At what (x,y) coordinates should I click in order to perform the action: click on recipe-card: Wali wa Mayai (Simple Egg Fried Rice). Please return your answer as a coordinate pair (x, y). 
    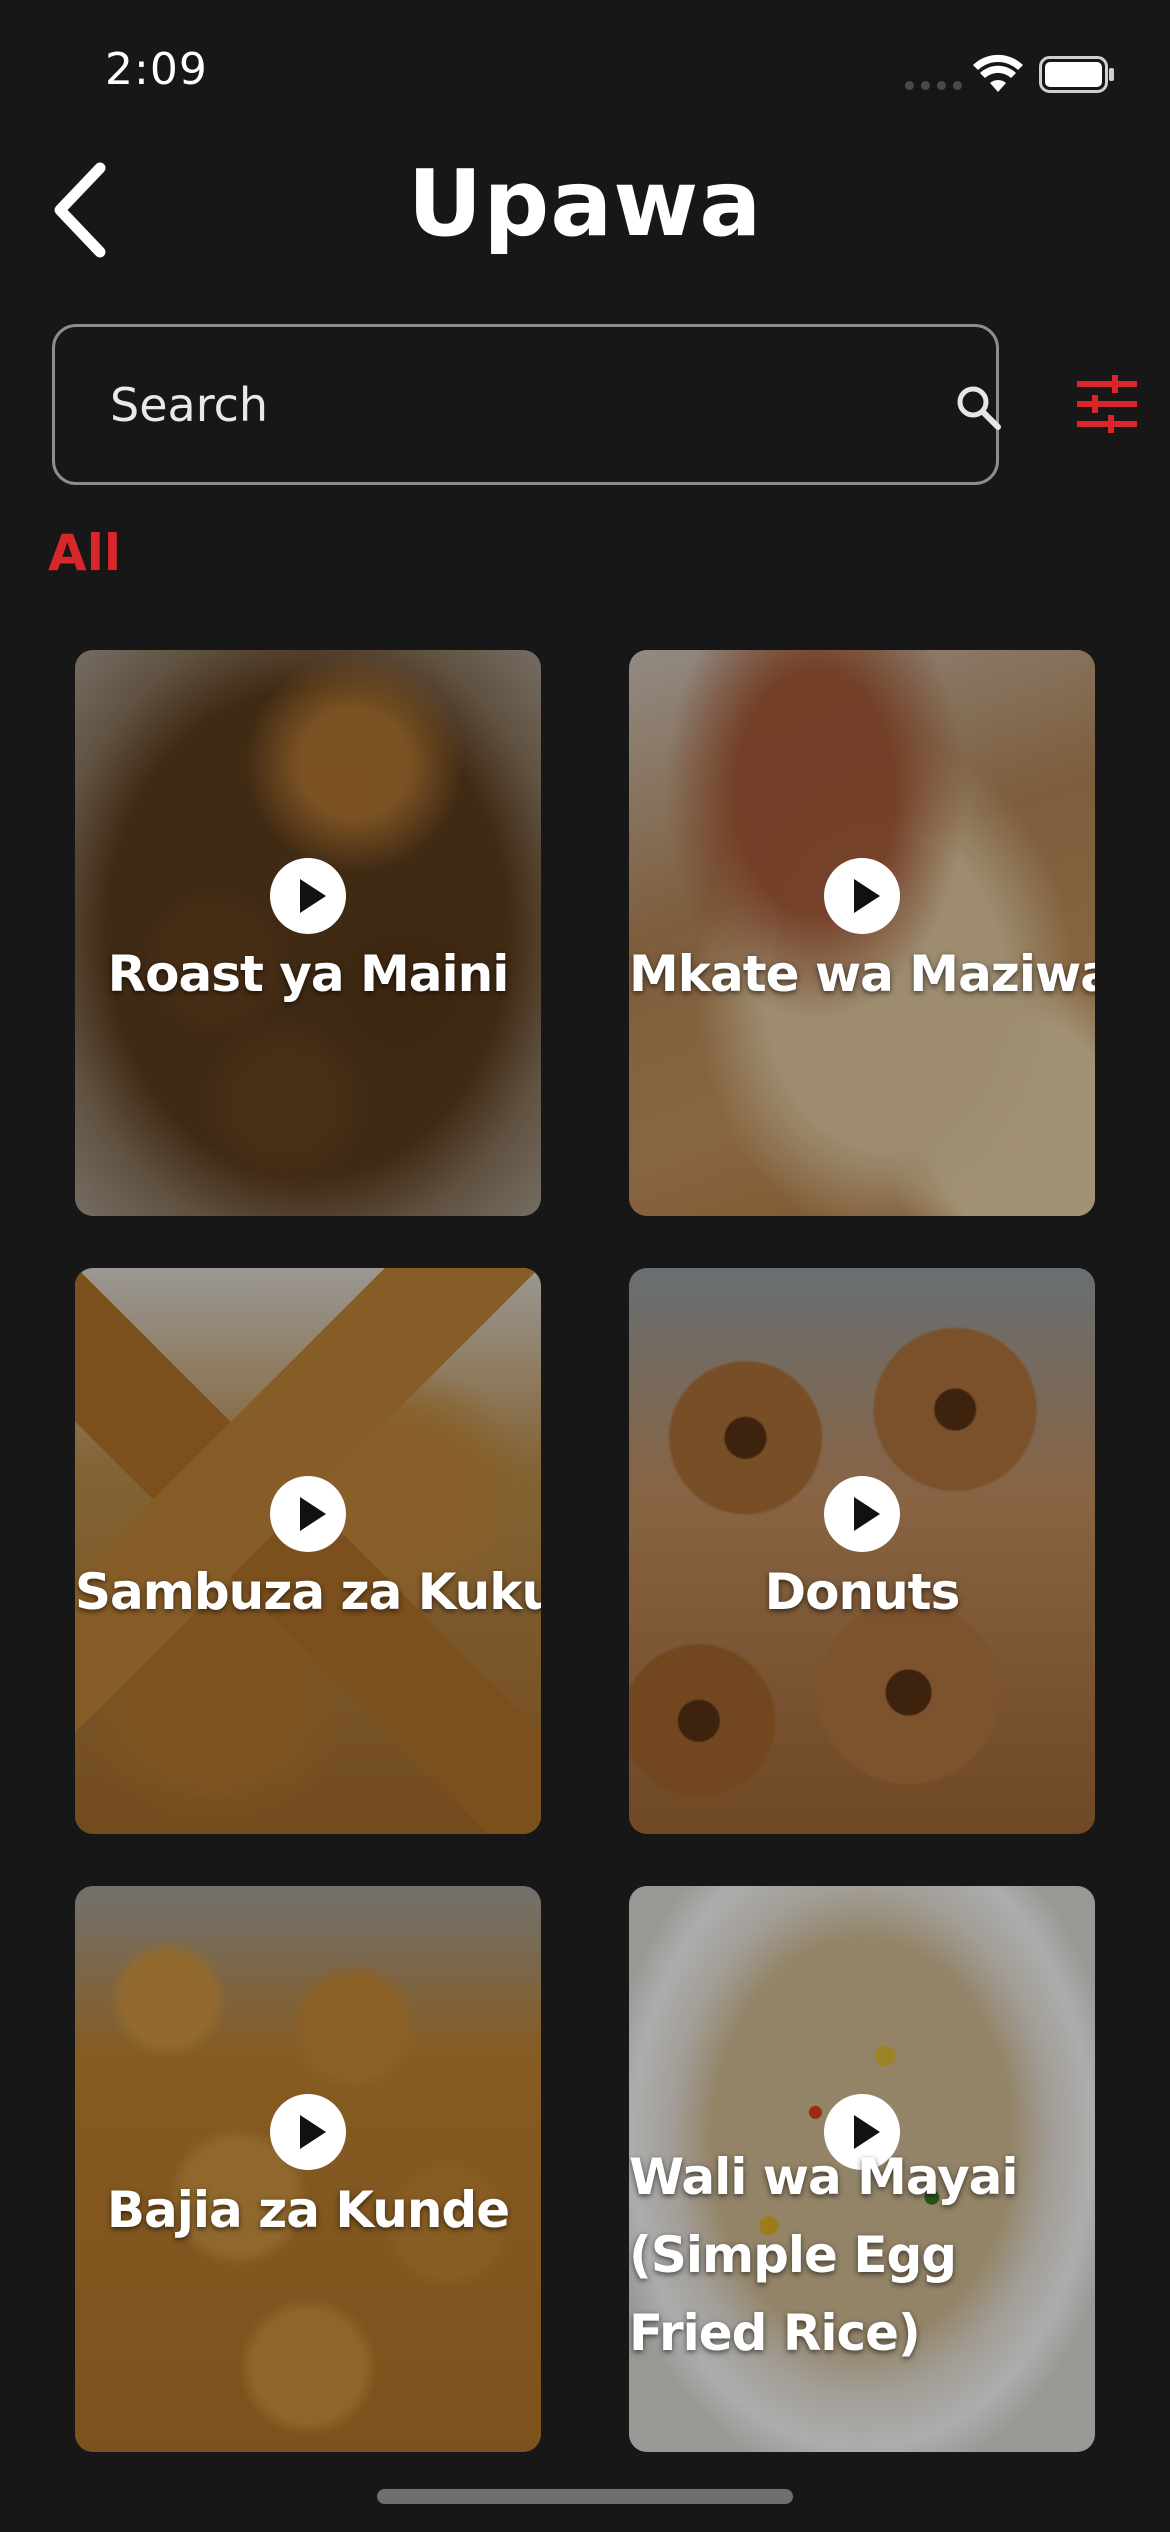
    Looking at the image, I should click on (862, 2169).